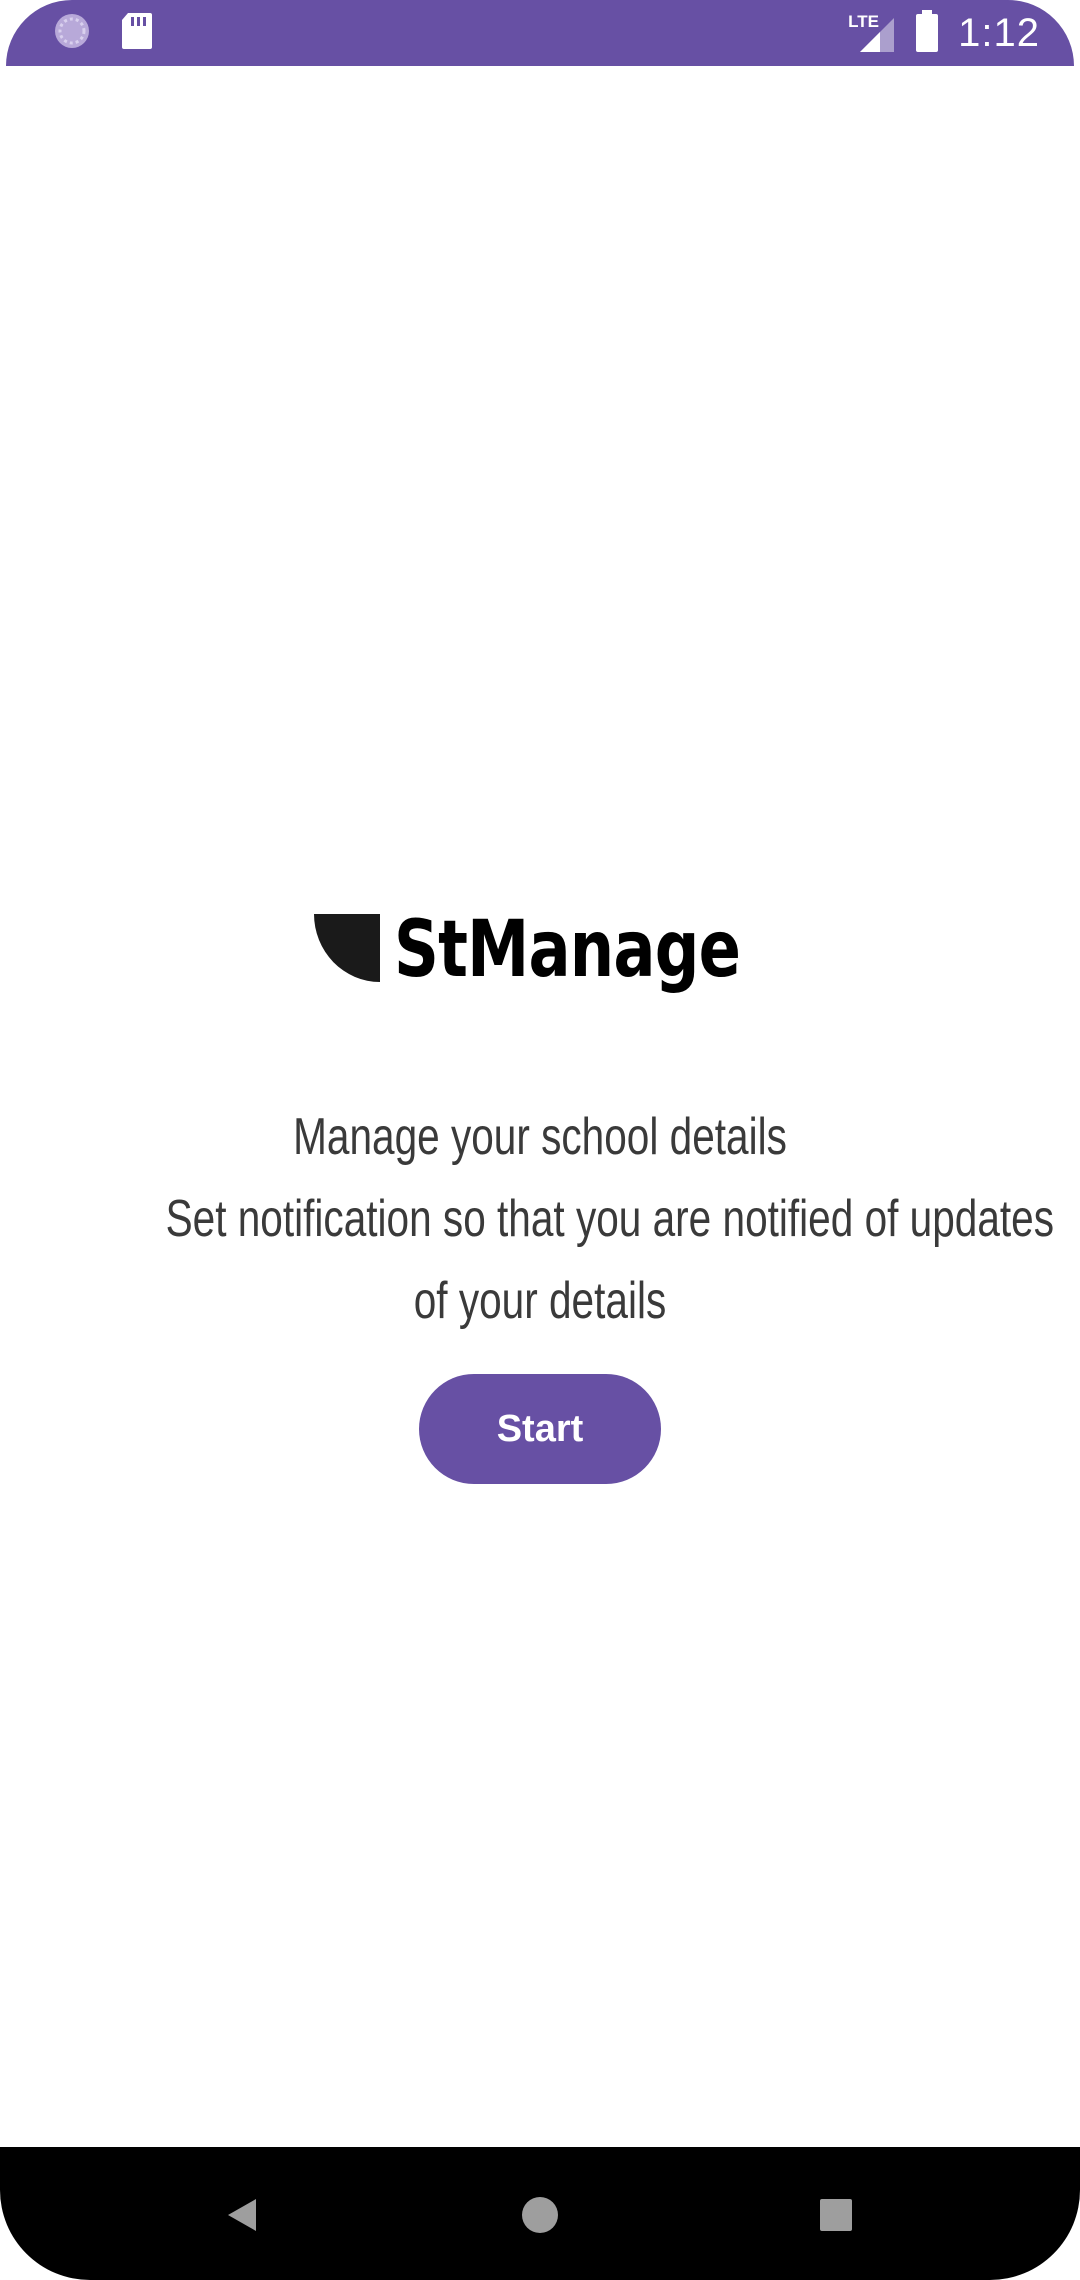 The width and height of the screenshot is (1080, 2280). What do you see at coordinates (137, 33) in the screenshot?
I see `sd-card-icon` at bounding box center [137, 33].